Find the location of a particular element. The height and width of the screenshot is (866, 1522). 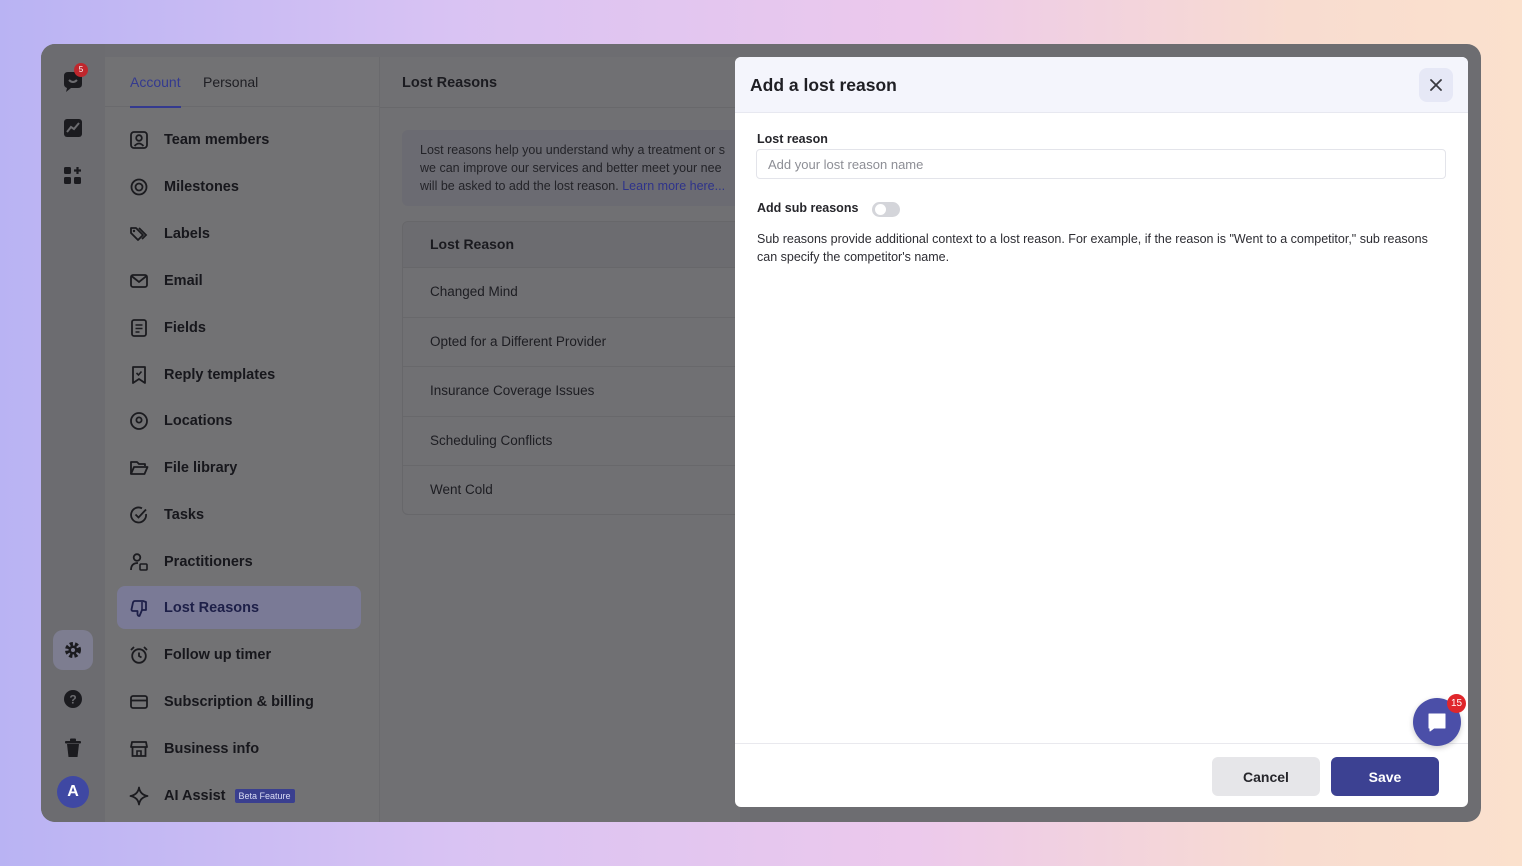

apps-grid-icon is located at coordinates (73, 176).